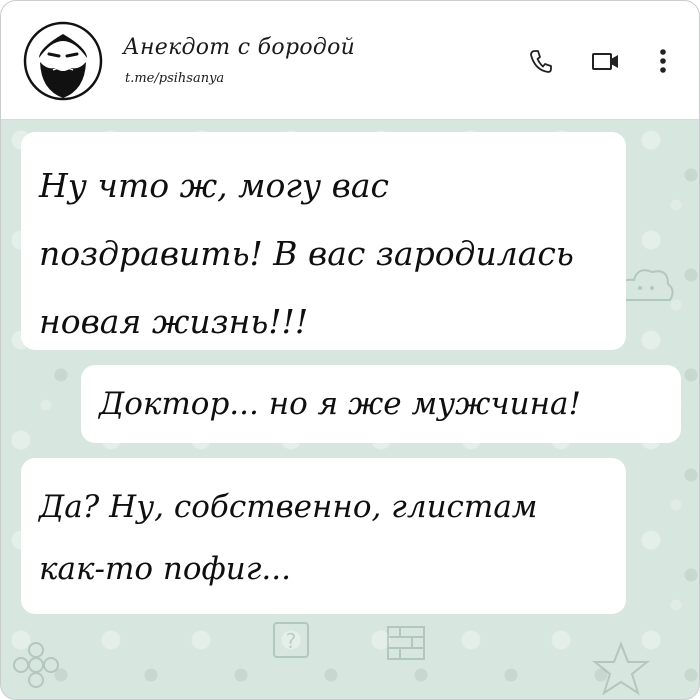 The width and height of the screenshot is (700, 700). I want to click on doodle-flower-icon, so click(36, 665).